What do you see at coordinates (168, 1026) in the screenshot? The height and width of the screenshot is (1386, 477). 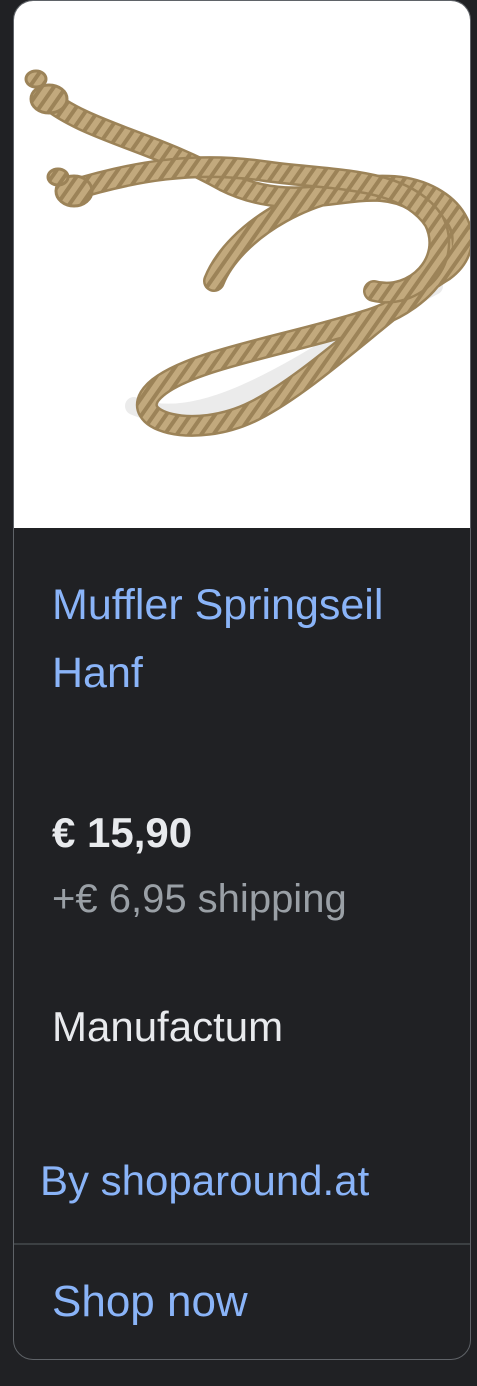 I see `merchant-name: Manufactum` at bounding box center [168, 1026].